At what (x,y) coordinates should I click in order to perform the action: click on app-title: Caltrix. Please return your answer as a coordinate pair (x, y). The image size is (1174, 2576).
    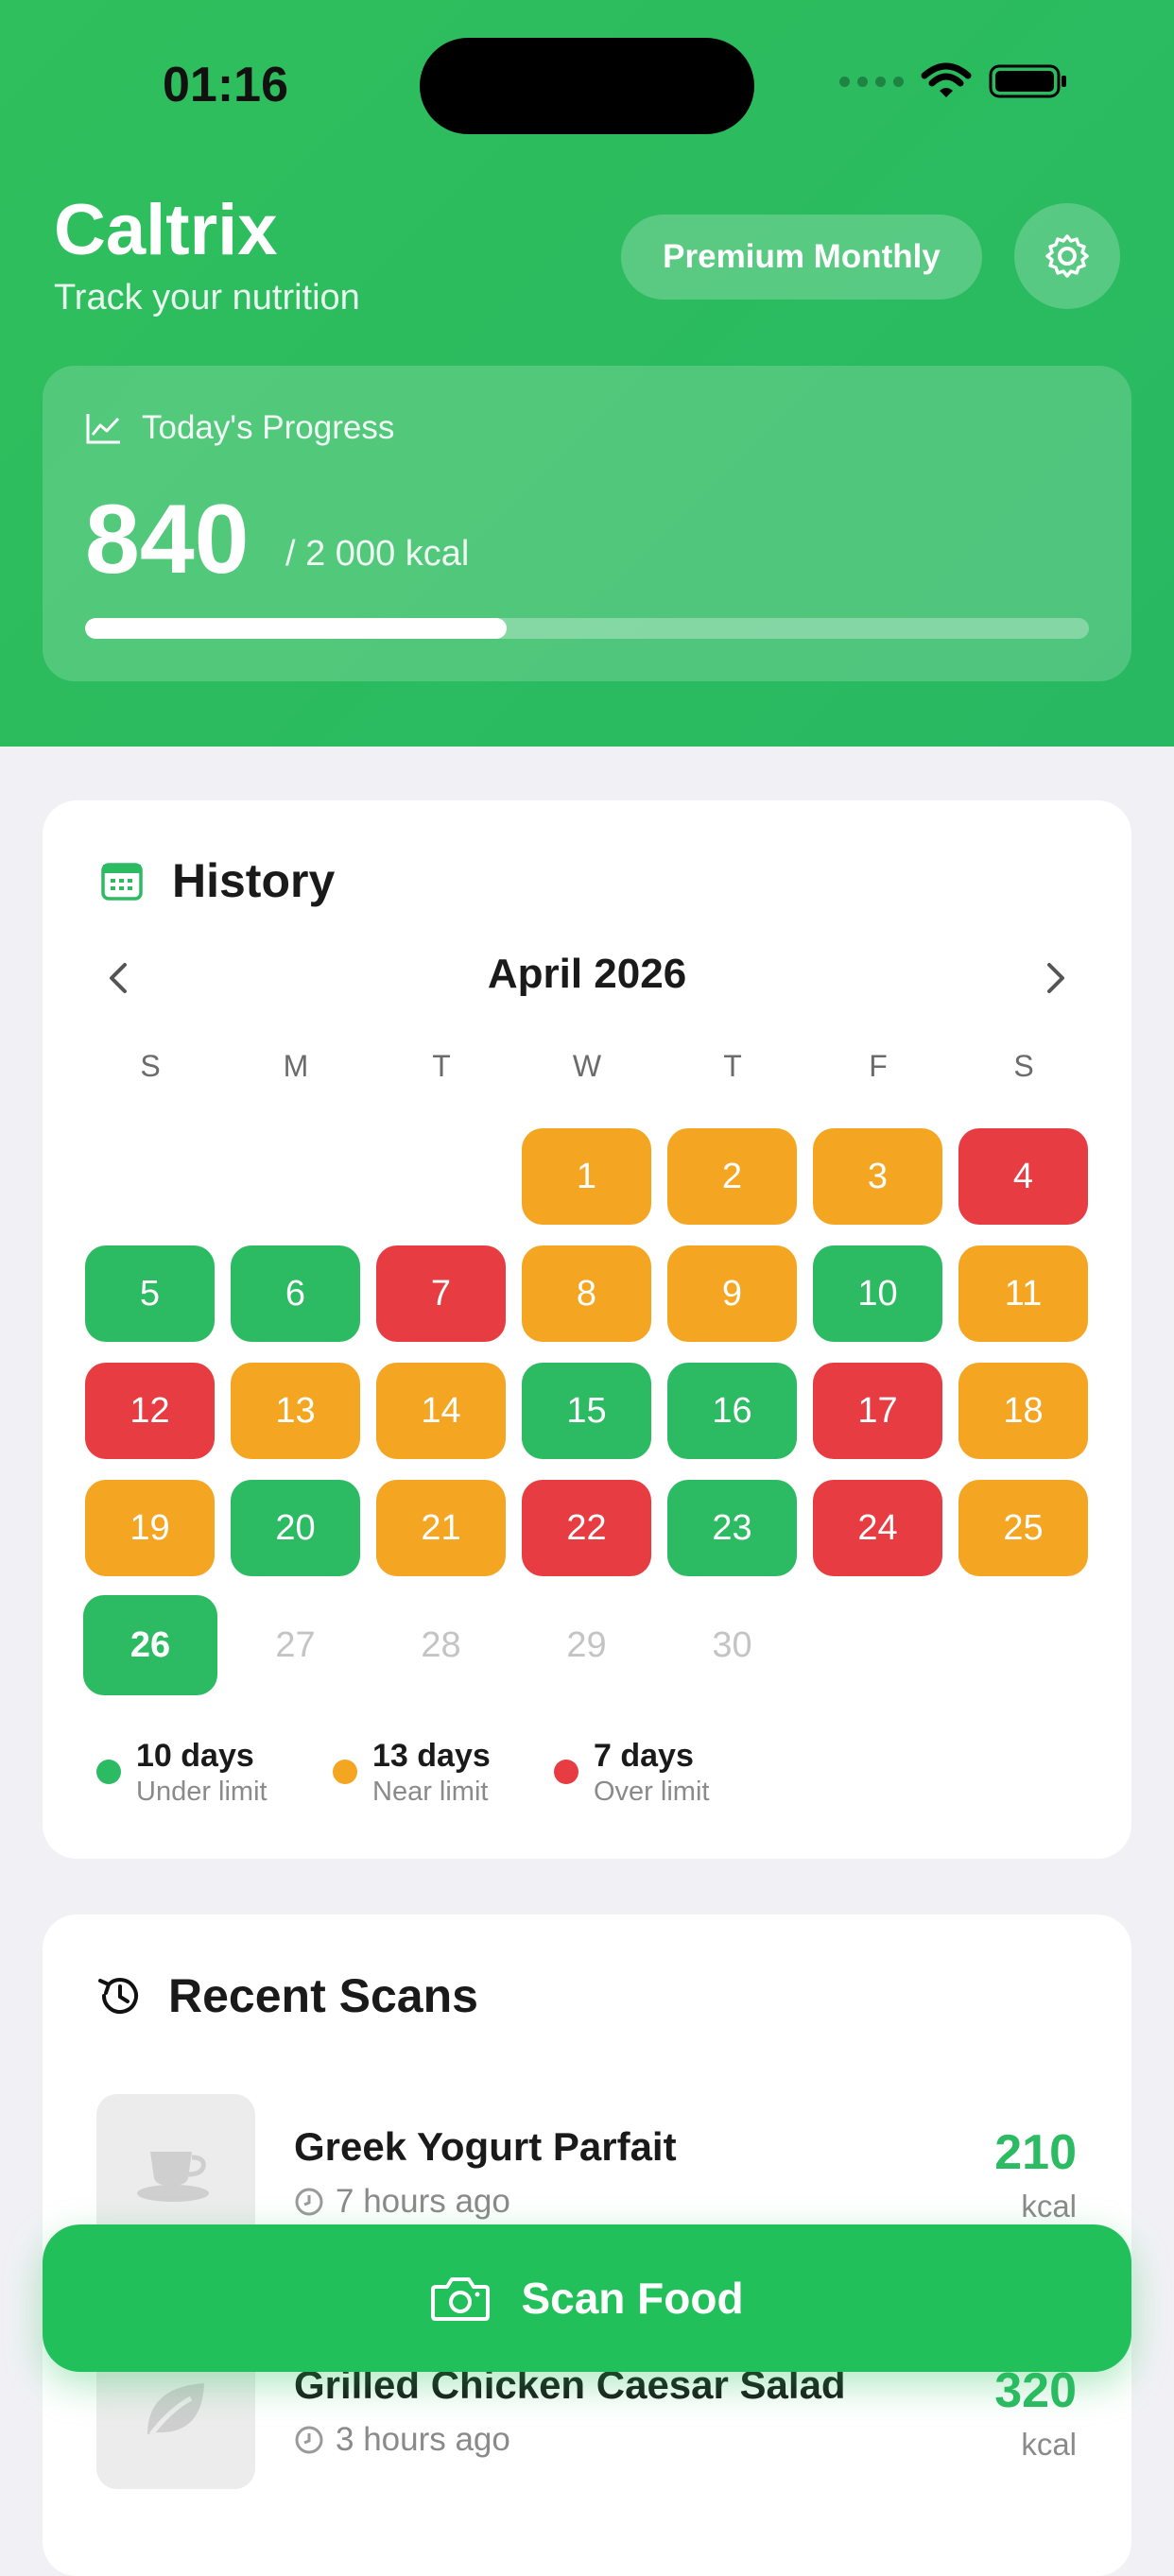
    Looking at the image, I should click on (166, 230).